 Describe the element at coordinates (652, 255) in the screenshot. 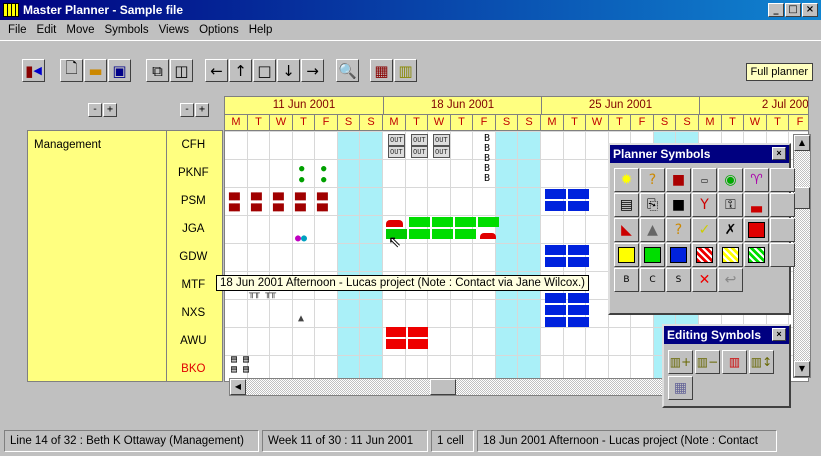

I see `green-swatch` at that location.